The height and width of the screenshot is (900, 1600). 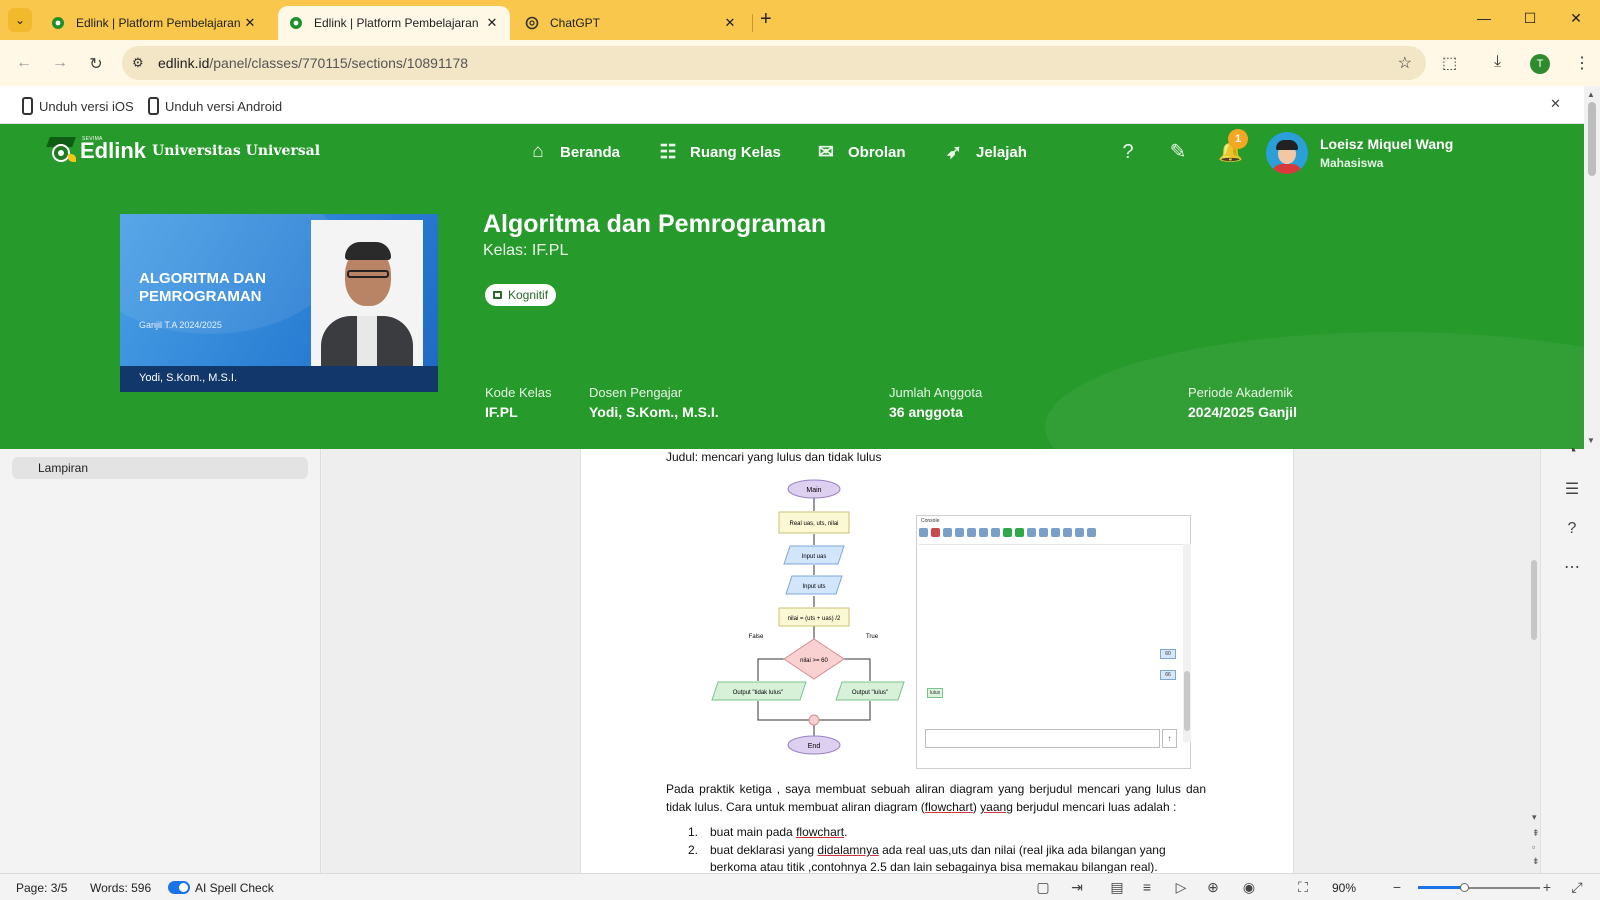 I want to click on meta-label-kode-kelas: Kode Kelas, so click(x=518, y=392).